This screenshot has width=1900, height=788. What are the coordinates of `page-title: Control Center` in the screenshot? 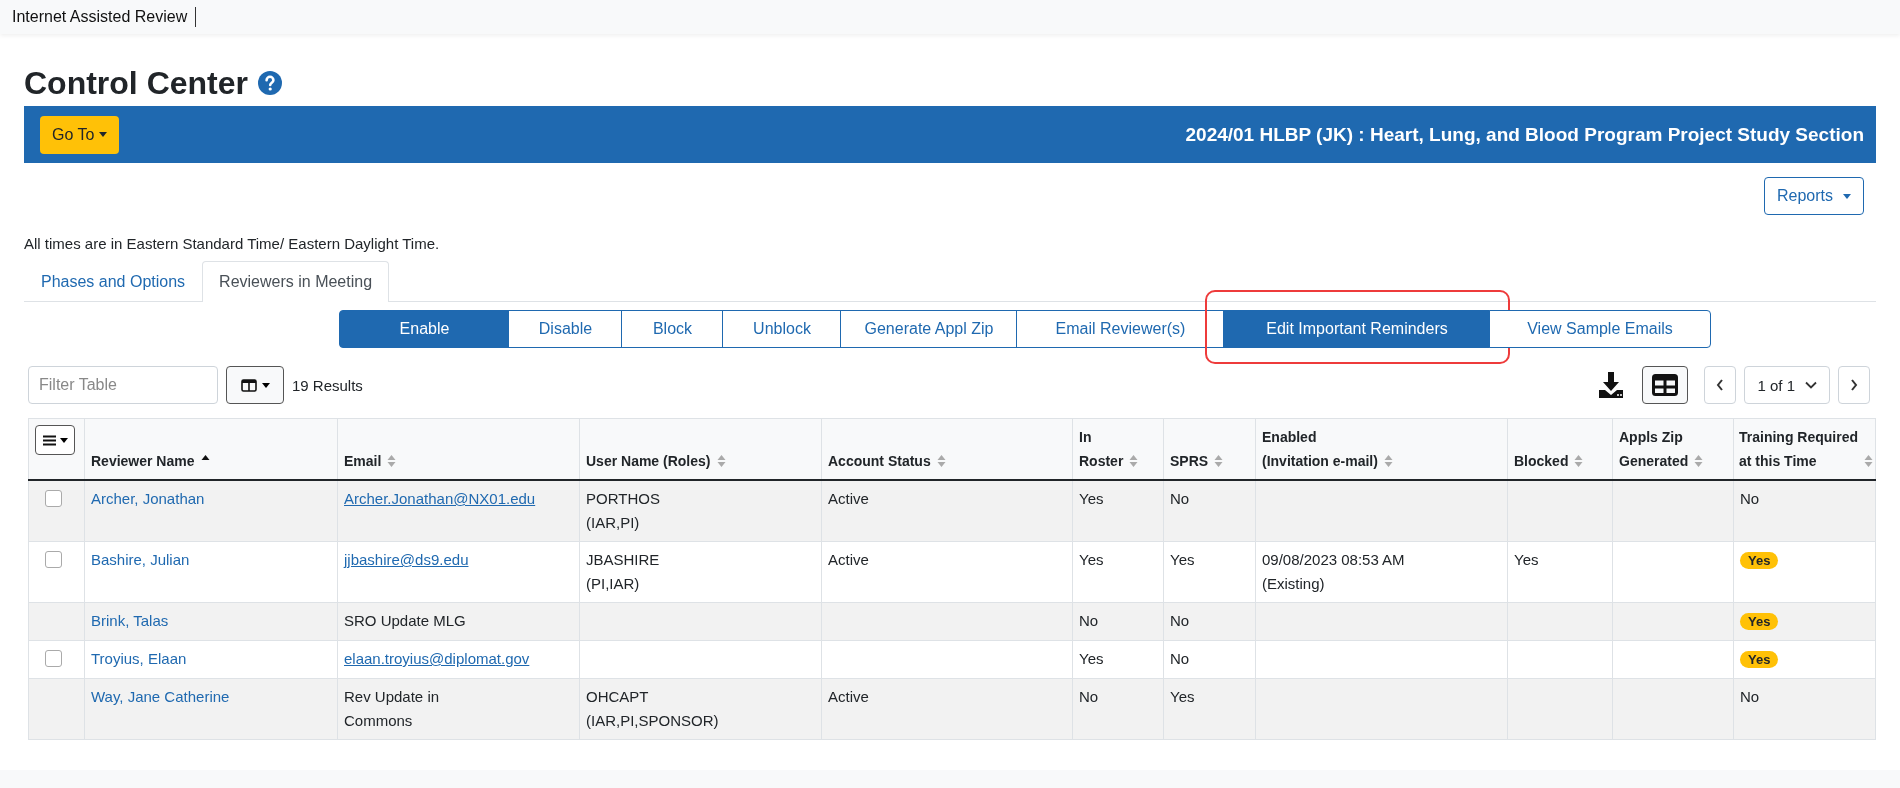 It's located at (136, 83).